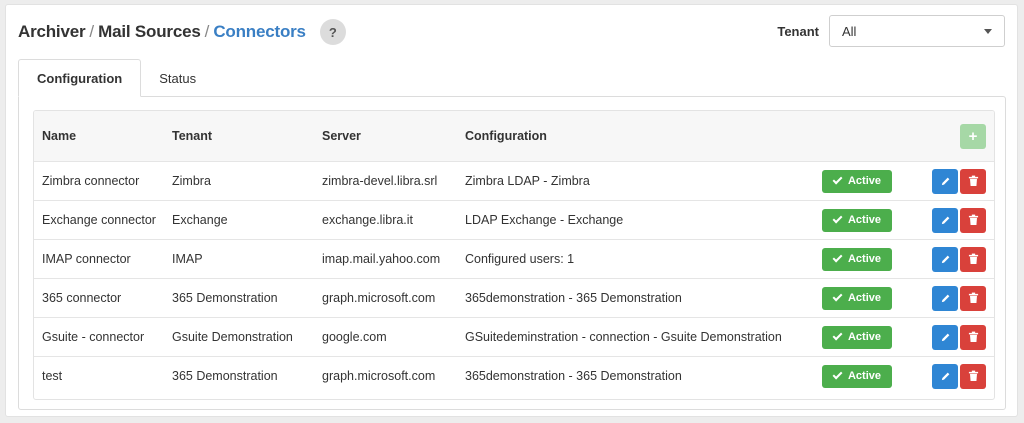 This screenshot has width=1024, height=423. What do you see at coordinates (187, 259) in the screenshot?
I see `cell-tenant: IMAP` at bounding box center [187, 259].